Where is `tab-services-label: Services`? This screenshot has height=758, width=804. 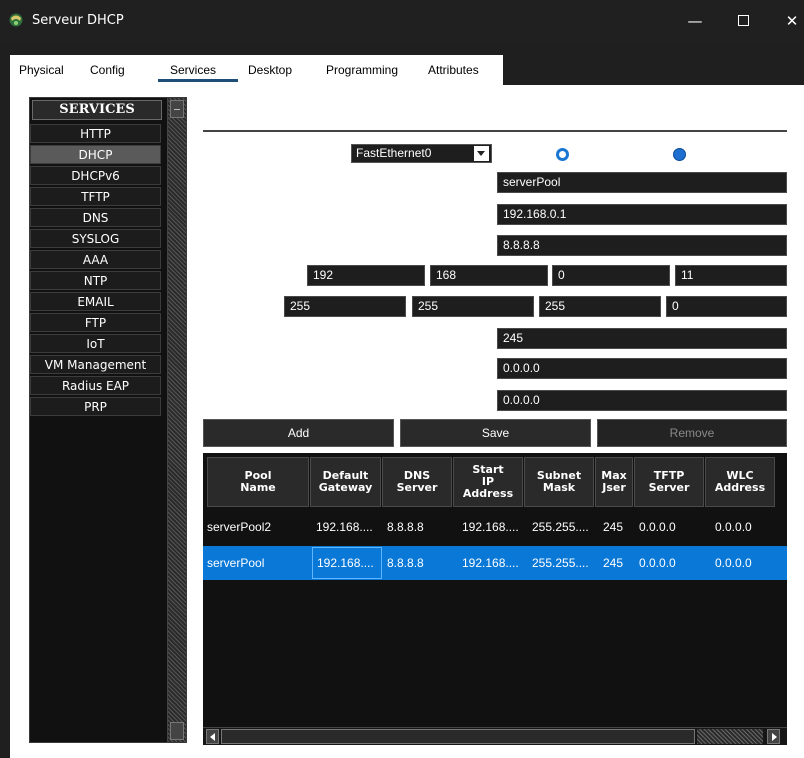 tab-services-label: Services is located at coordinates (193, 70).